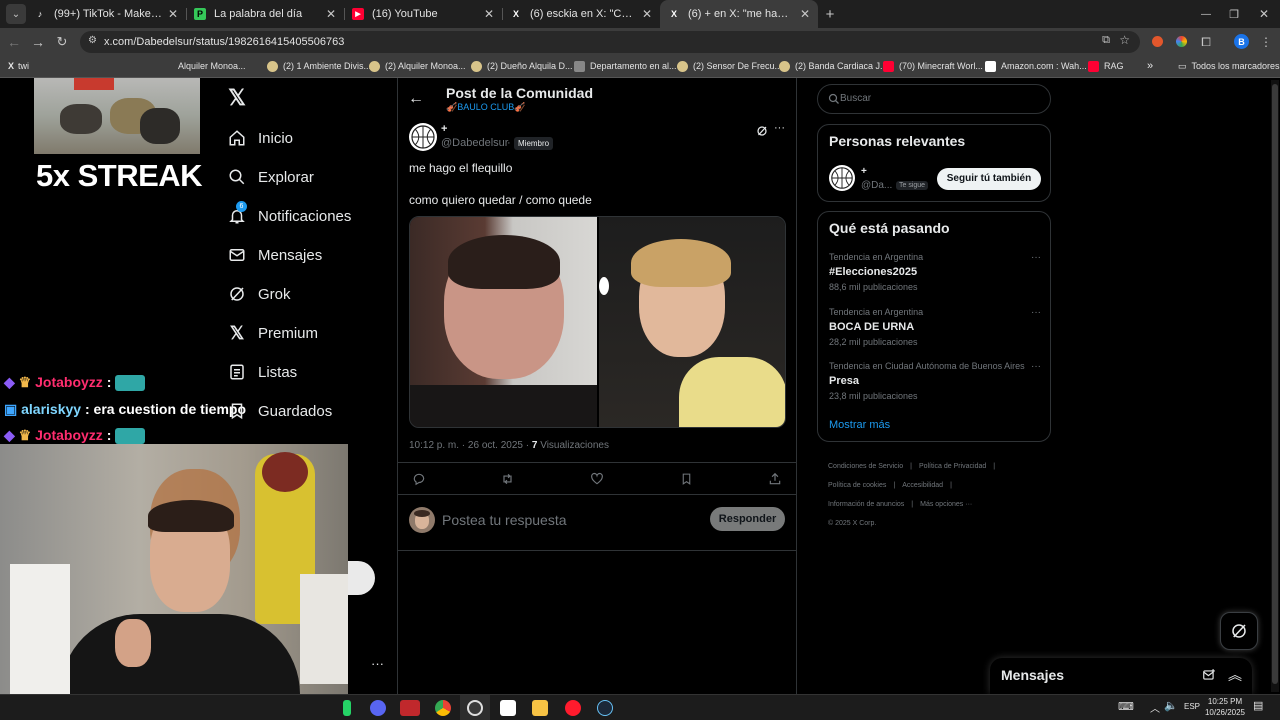 The width and height of the screenshot is (1280, 720). What do you see at coordinates (1264, 14) in the screenshot?
I see `window-close-button: ✕` at bounding box center [1264, 14].